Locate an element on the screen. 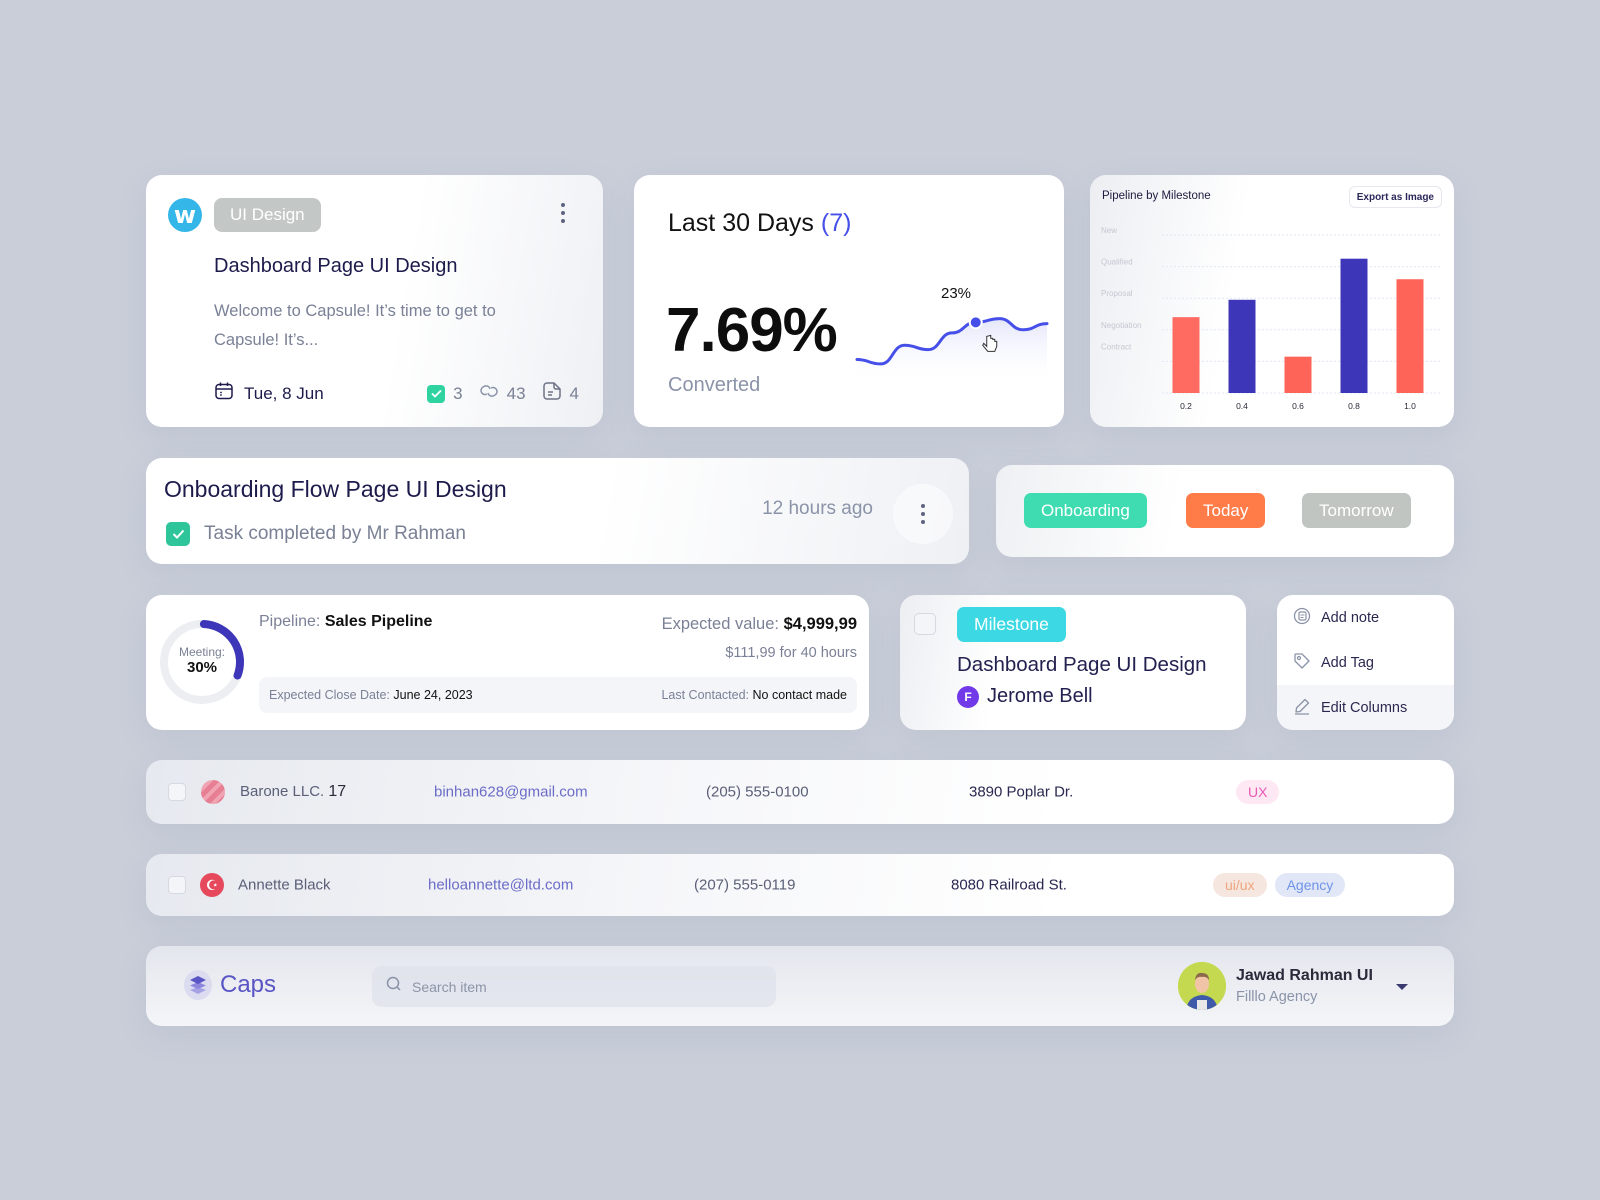 This screenshot has height=1200, width=1600. brand-logo: Caps is located at coordinates (230, 985).